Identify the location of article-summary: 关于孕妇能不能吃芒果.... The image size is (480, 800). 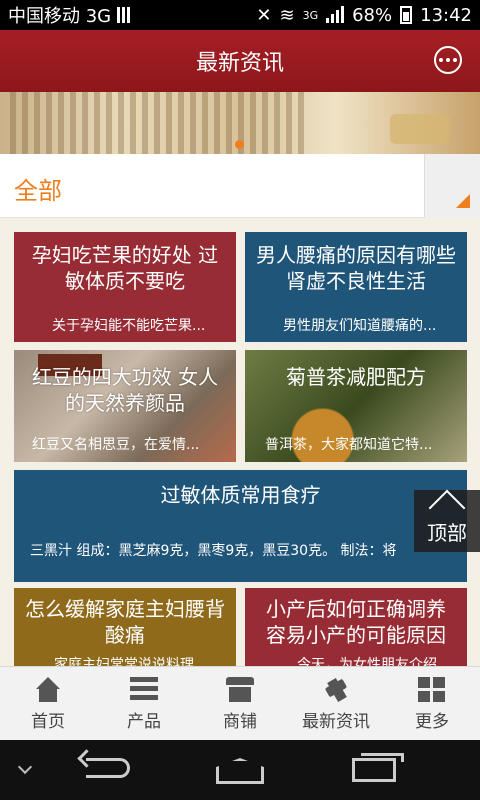
(129, 326).